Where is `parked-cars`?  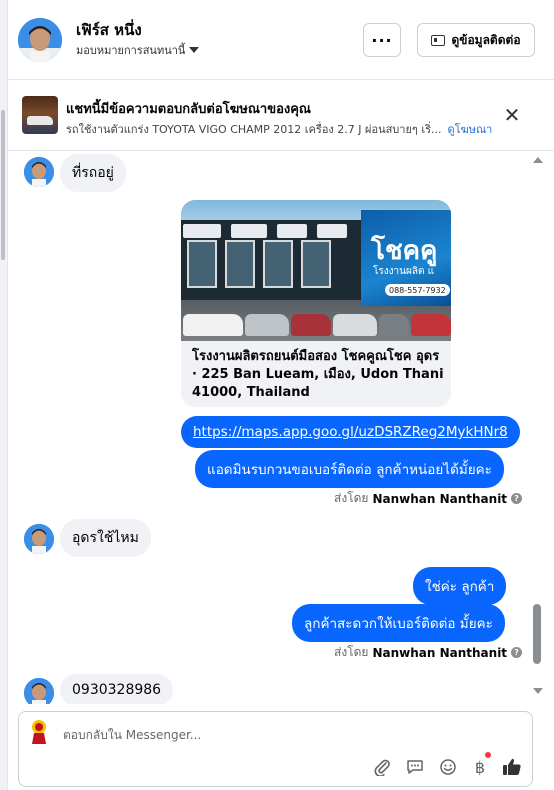
parked-cars is located at coordinates (316, 325).